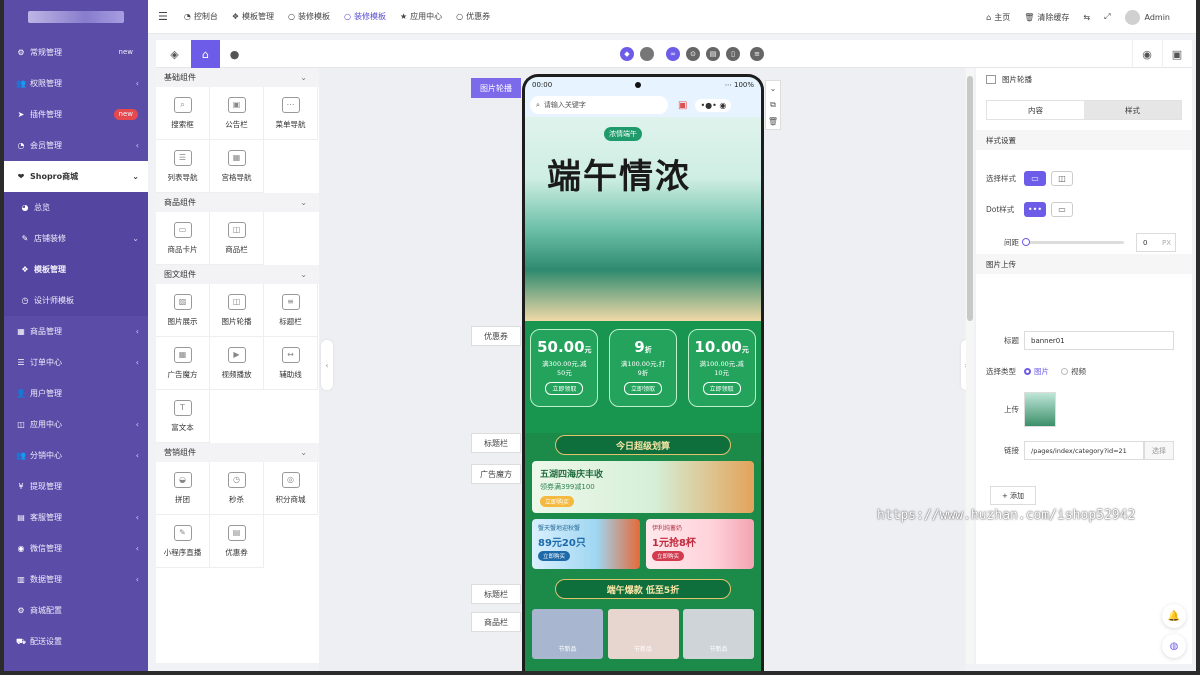 The width and height of the screenshot is (1200, 675). I want to click on component-item: ◫ 图片轮播, so click(237, 310).